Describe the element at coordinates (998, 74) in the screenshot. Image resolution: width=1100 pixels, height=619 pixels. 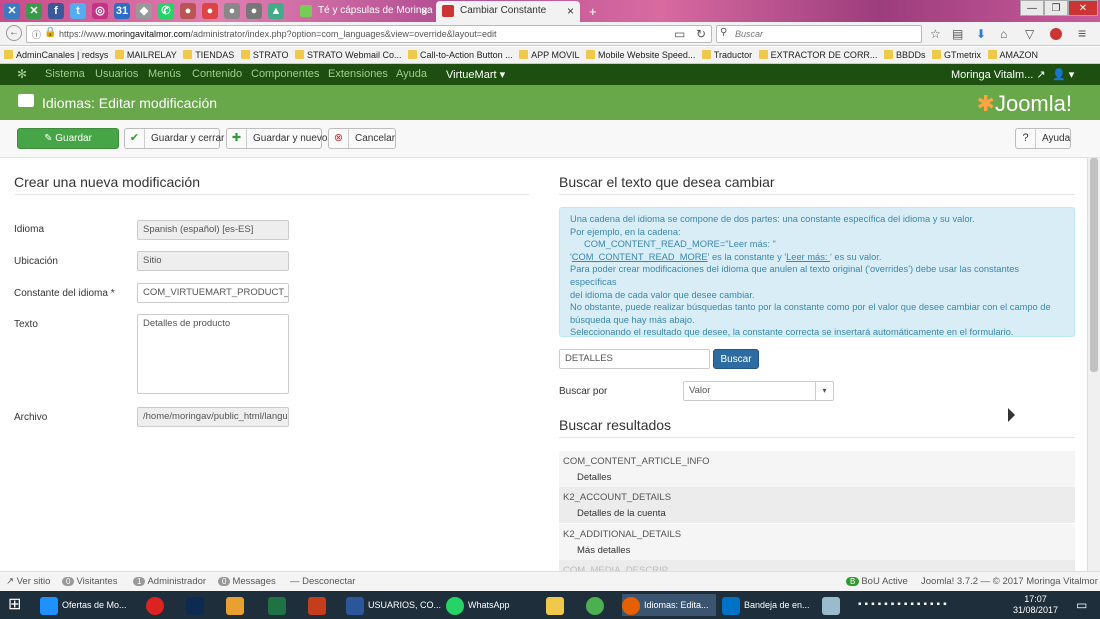
I see `site-link: Moringa Vitalm... ↗` at that location.